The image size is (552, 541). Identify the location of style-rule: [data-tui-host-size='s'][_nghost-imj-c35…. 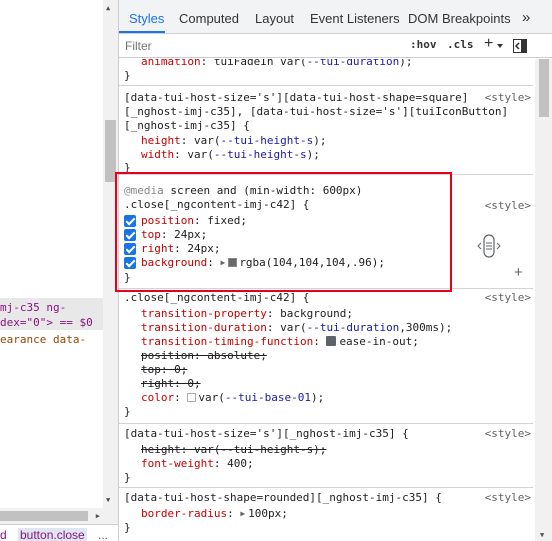
(326, 456).